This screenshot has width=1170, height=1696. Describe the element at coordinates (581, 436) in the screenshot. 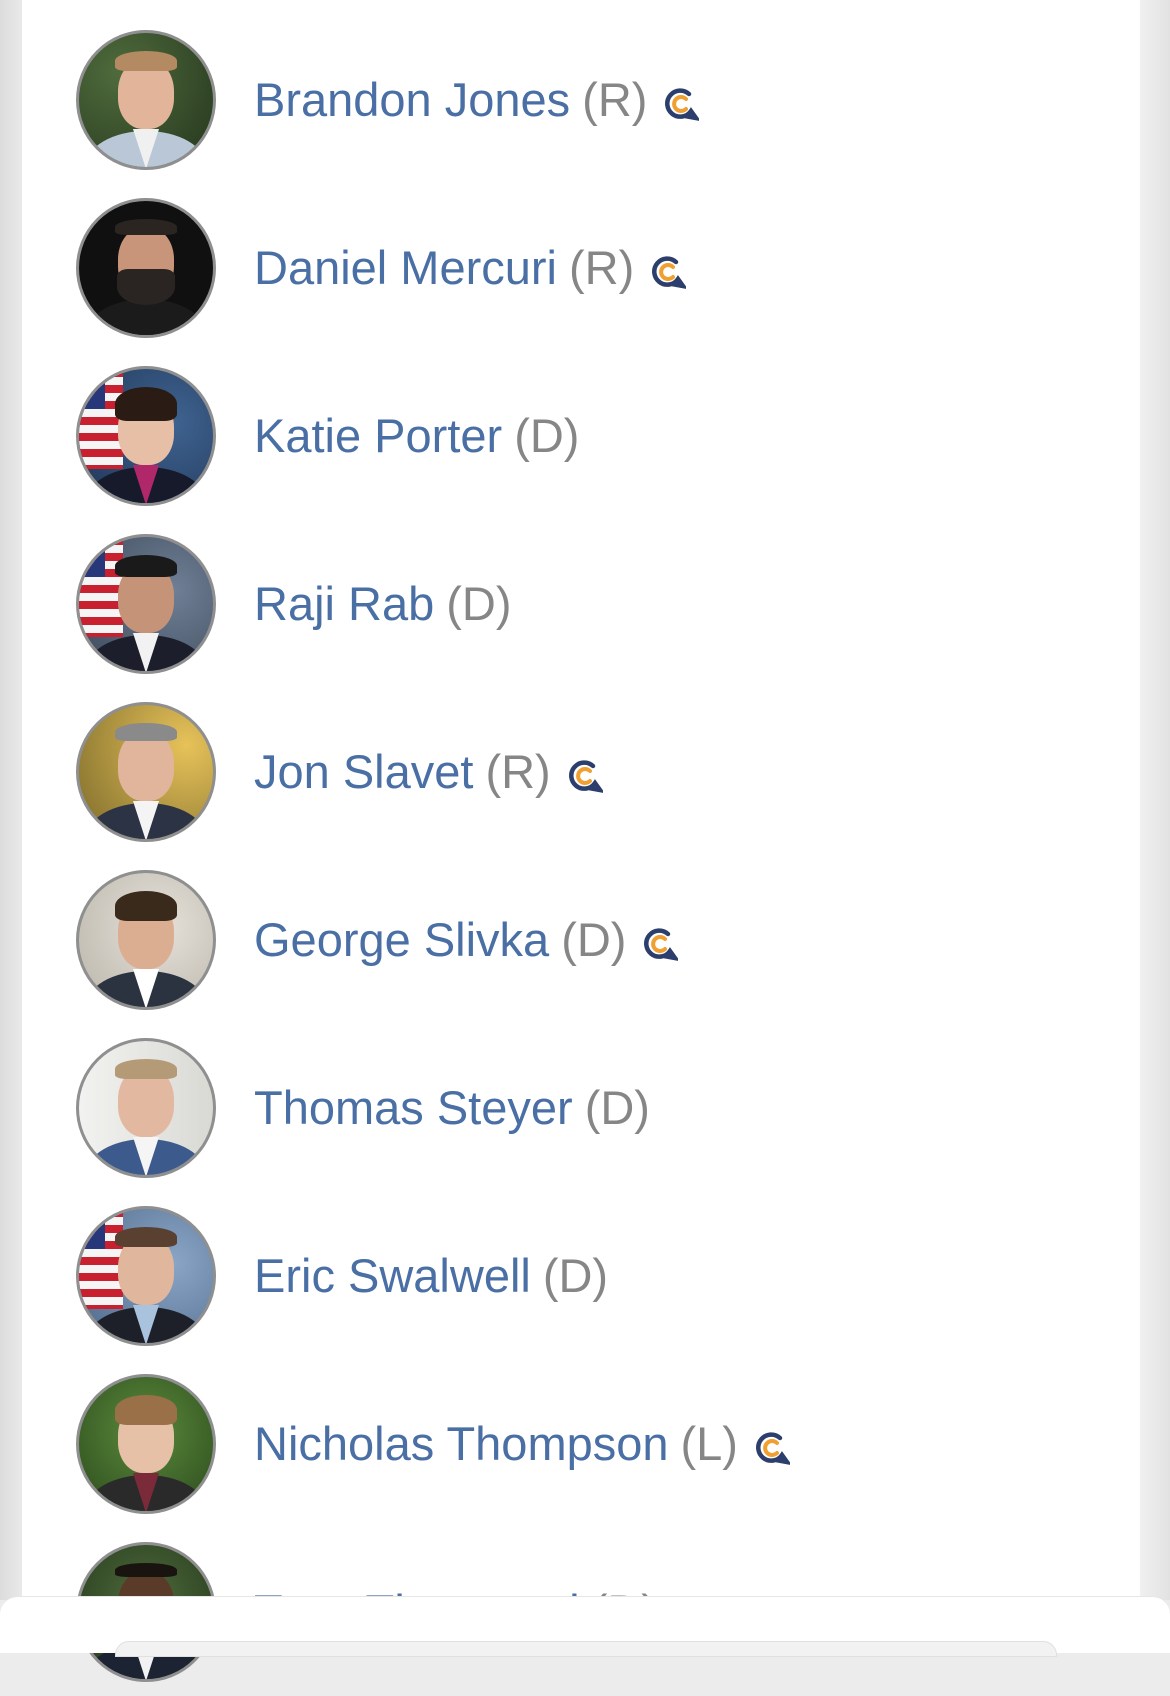

I see `candidate-row-katie-porter: Katie Porter (D)` at that location.